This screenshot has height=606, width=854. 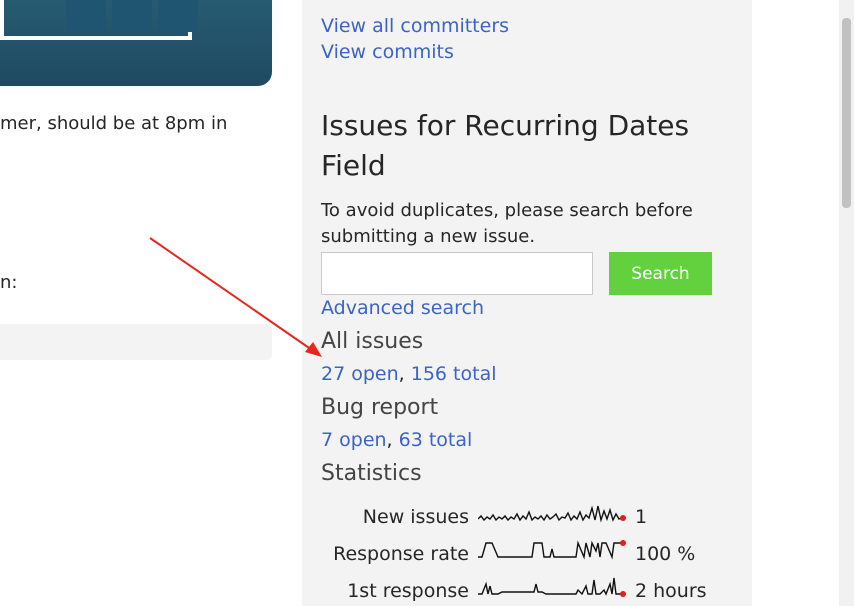 I want to click on advanced-search-link: Advanced search, so click(x=402, y=308).